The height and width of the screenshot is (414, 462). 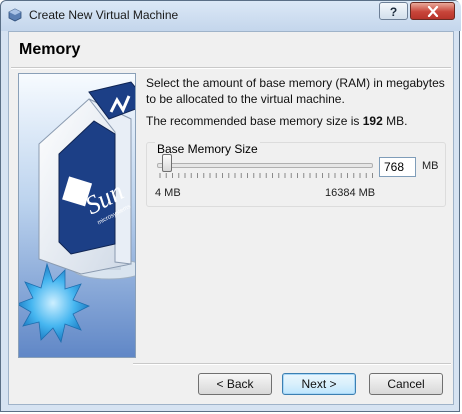 What do you see at coordinates (430, 166) in the screenshot?
I see `memory-unit-label: MB` at bounding box center [430, 166].